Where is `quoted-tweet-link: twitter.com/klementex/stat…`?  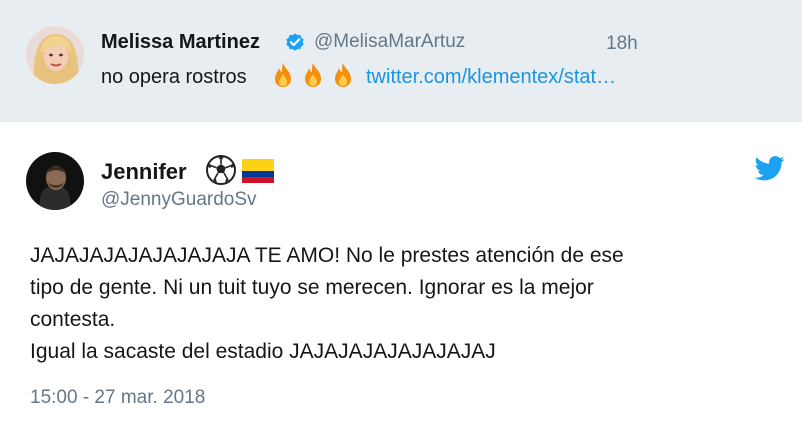
quoted-tweet-link: twitter.com/klementex/stat… is located at coordinates (491, 77).